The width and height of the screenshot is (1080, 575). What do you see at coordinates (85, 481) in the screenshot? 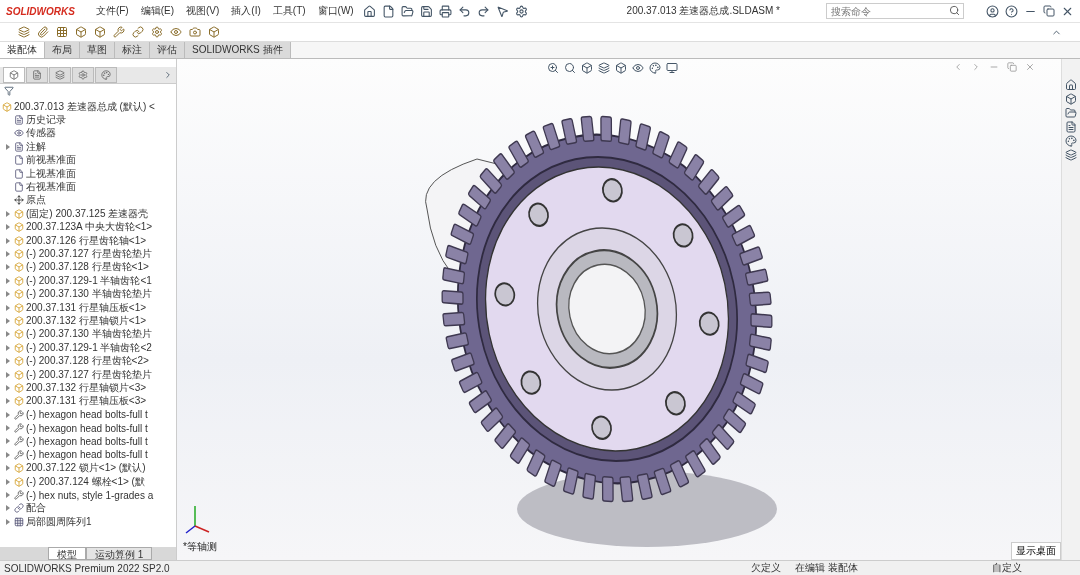
I see `tree-item: (-) 200.37.124 螺栓<1> (默` at bounding box center [85, 481].